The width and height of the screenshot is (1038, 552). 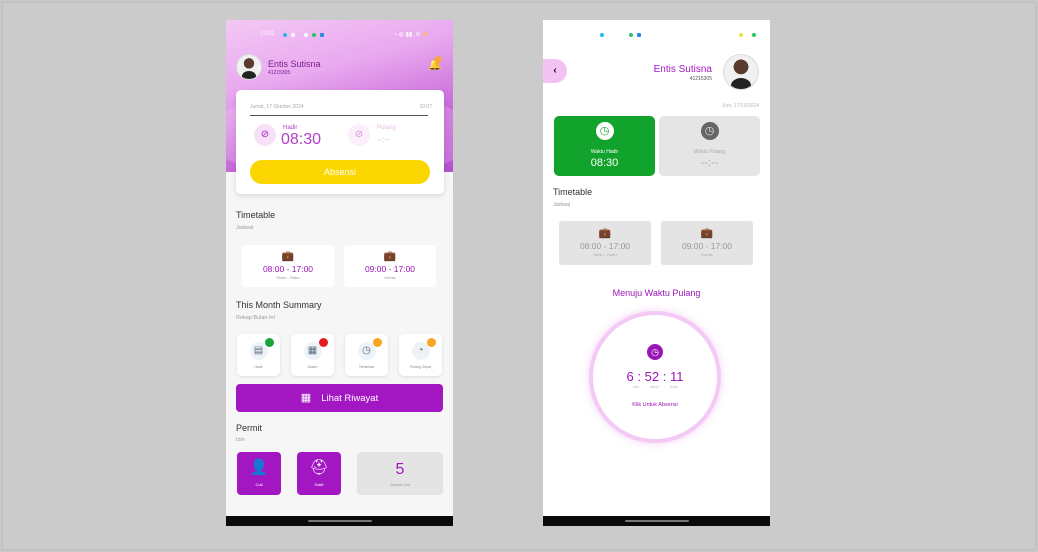 I want to click on back-arrow-icon: ‹, so click(x=555, y=71).